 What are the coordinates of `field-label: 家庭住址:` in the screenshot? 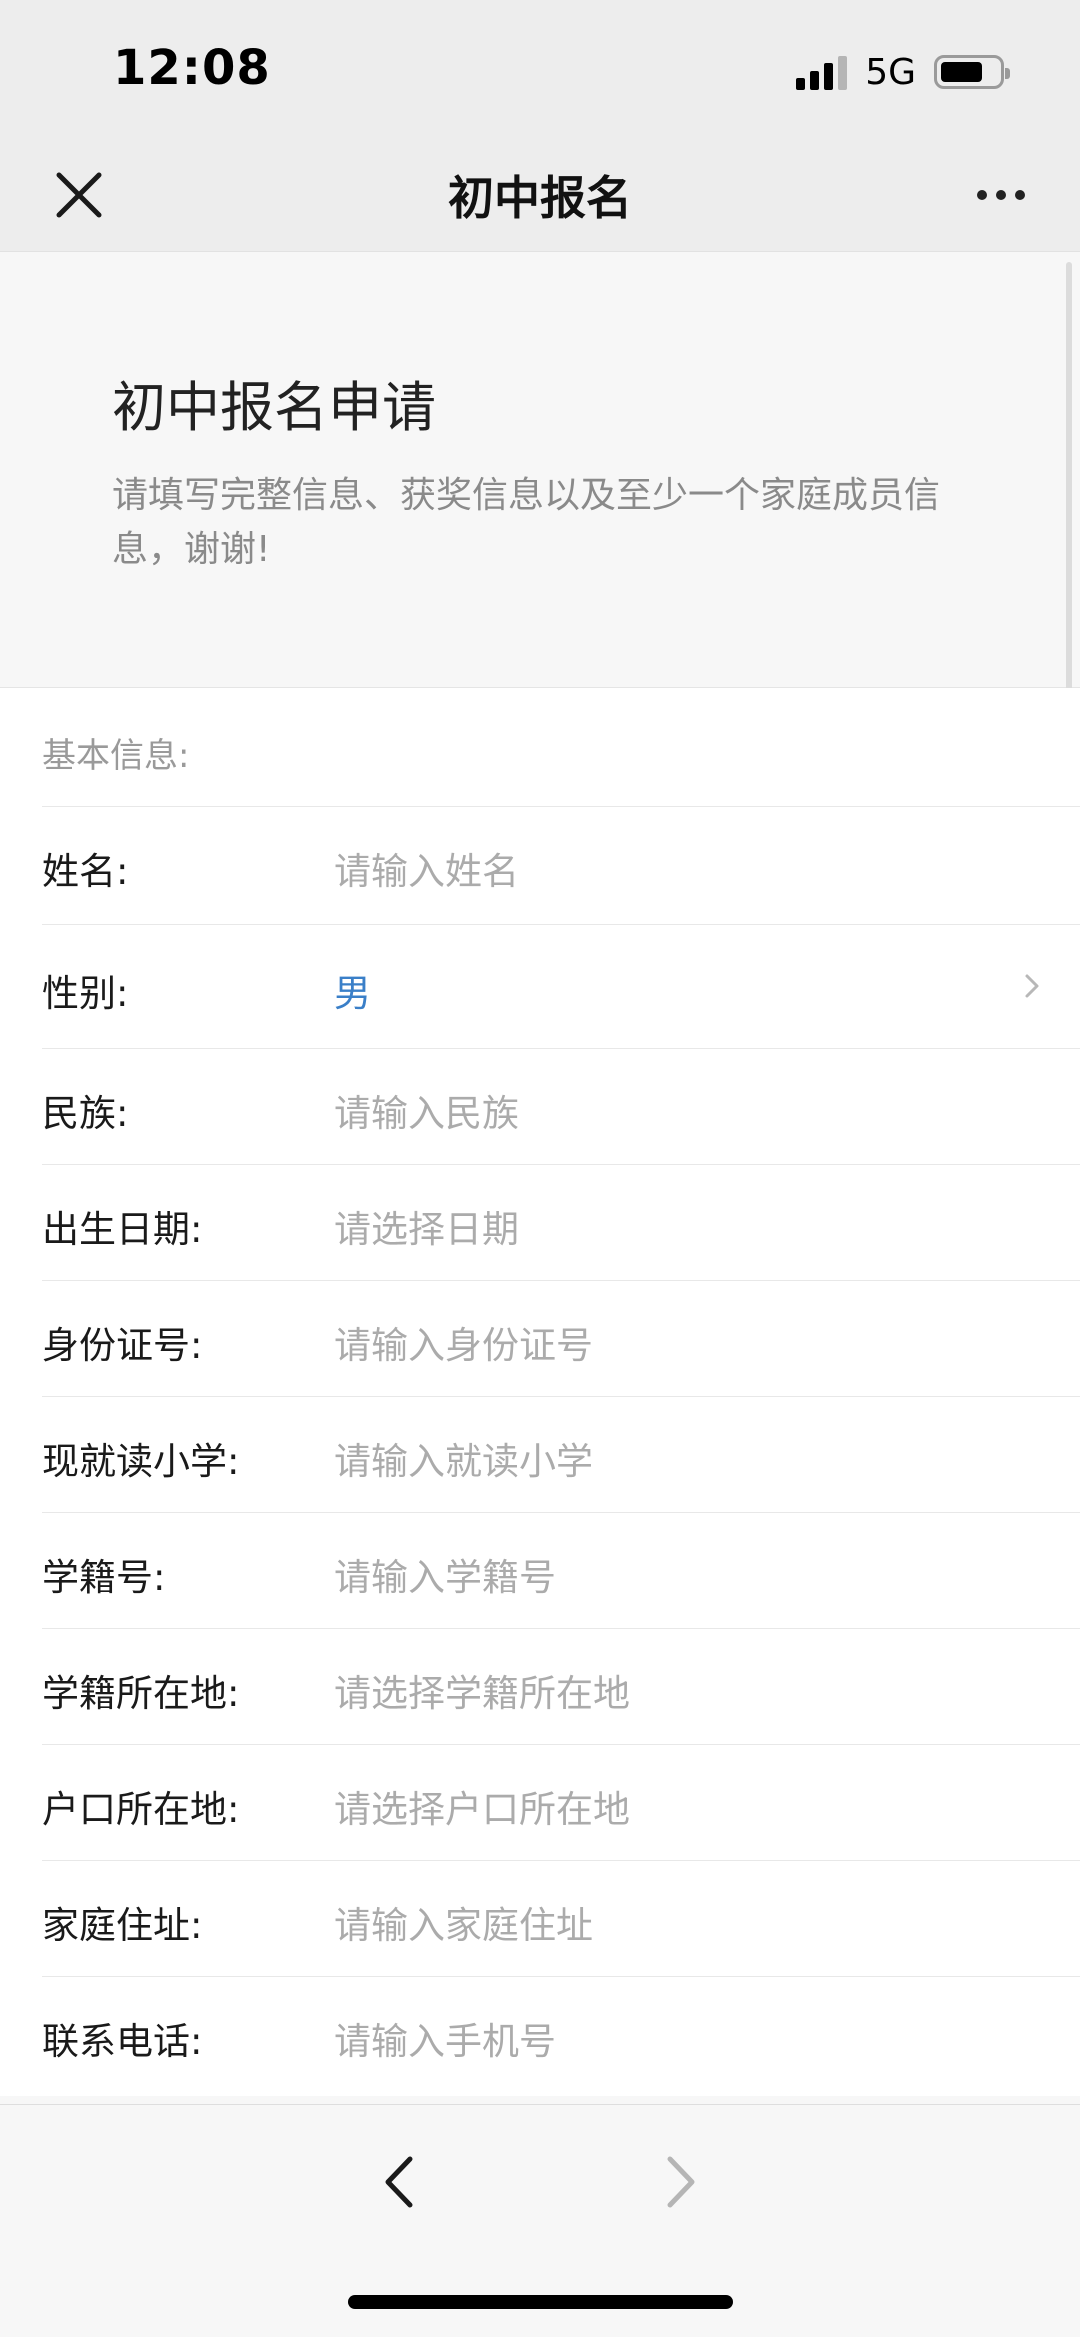 It's located at (122, 1925).